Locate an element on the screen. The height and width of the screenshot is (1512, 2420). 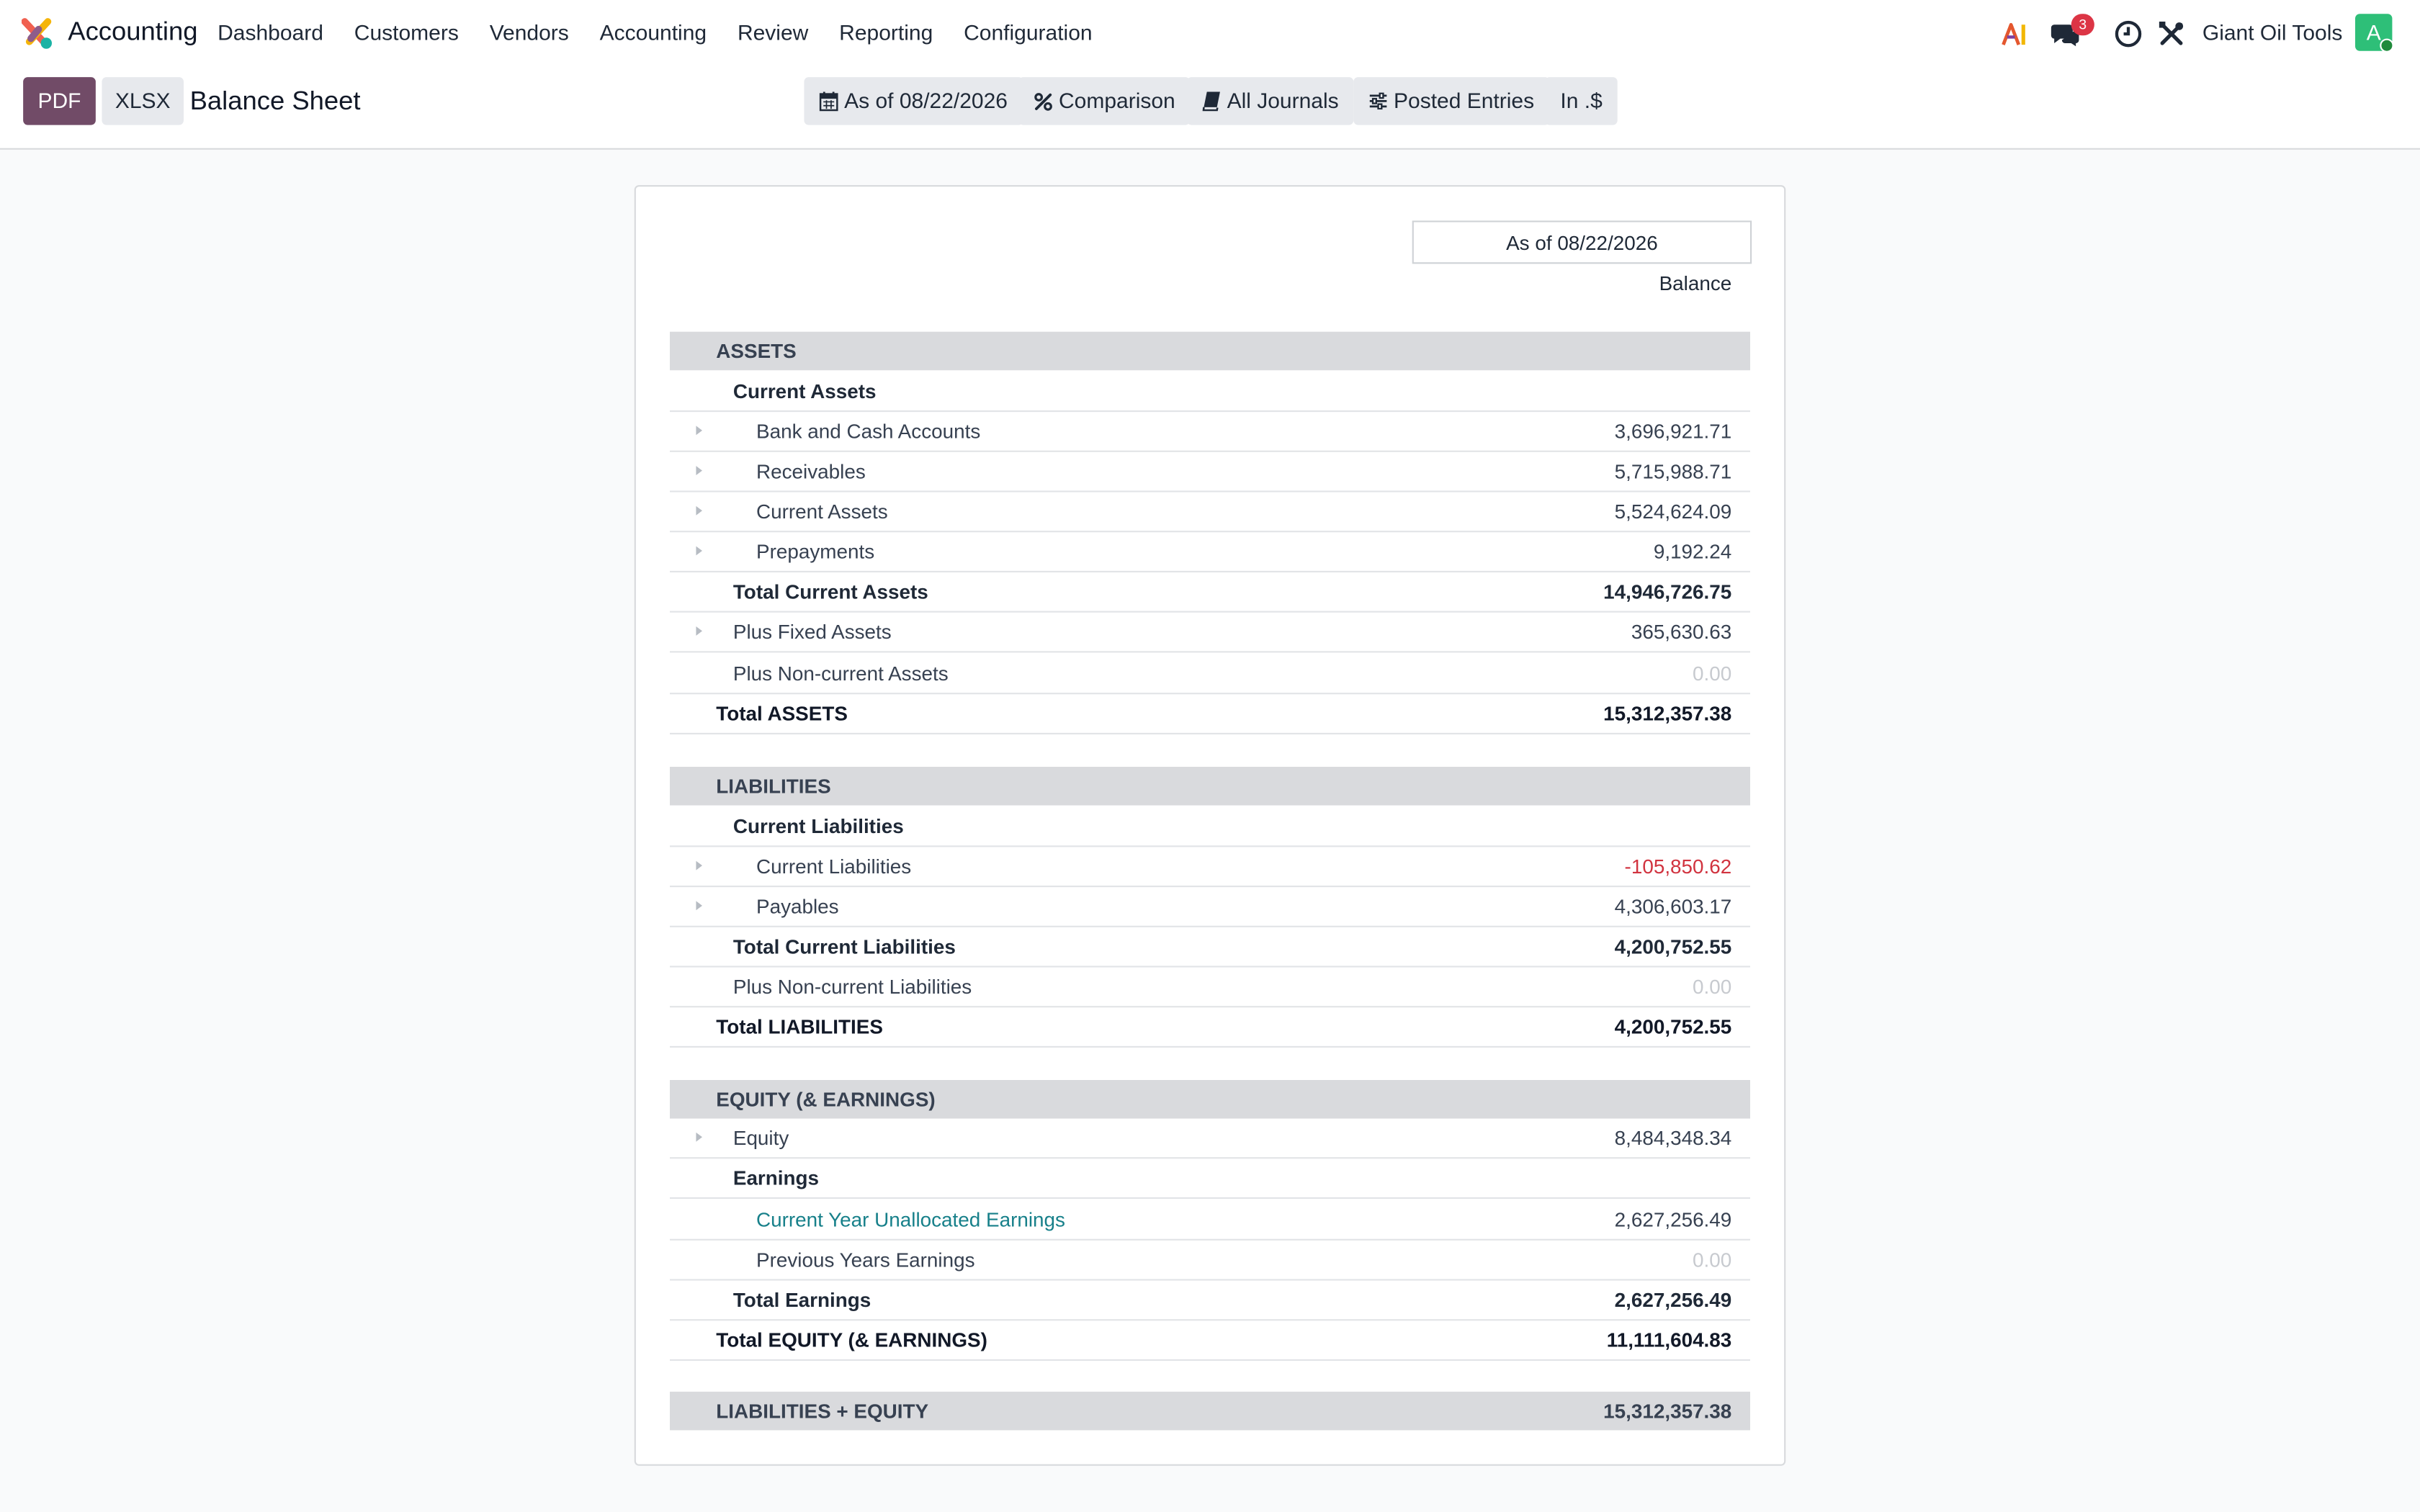
report-line-row: Equity 8,484,348.34 is located at coordinates (1210, 1139).